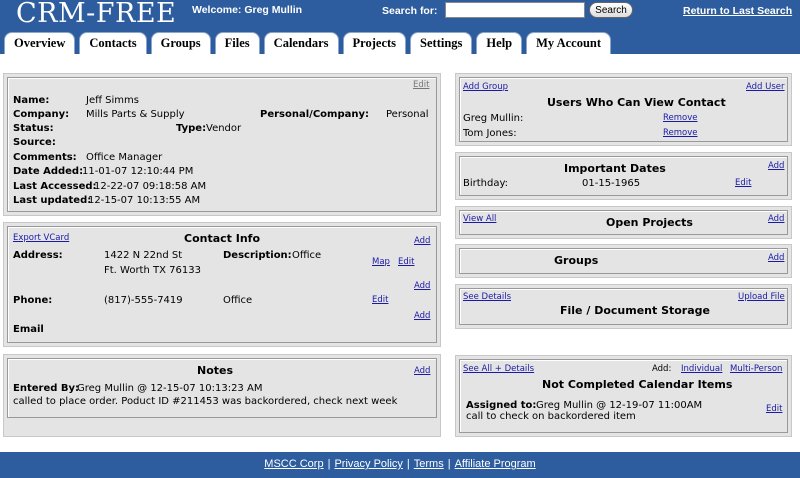 This screenshot has height=478, width=800. I want to click on address-line2: Ft. Worth TX 76133, so click(152, 270).